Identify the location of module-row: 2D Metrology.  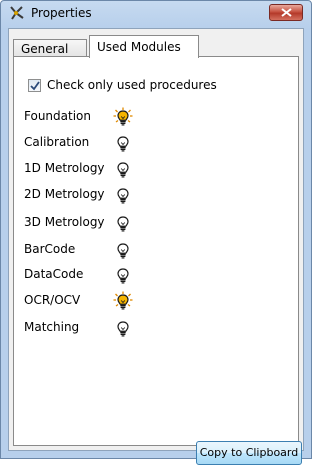
(154, 196).